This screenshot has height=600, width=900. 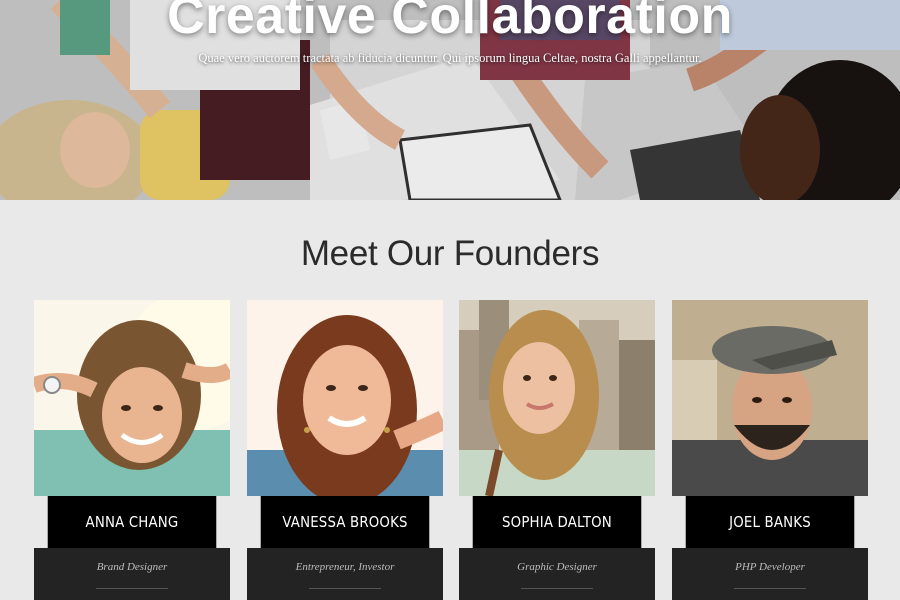 What do you see at coordinates (132, 567) in the screenshot?
I see `founder-role: Brand Designer` at bounding box center [132, 567].